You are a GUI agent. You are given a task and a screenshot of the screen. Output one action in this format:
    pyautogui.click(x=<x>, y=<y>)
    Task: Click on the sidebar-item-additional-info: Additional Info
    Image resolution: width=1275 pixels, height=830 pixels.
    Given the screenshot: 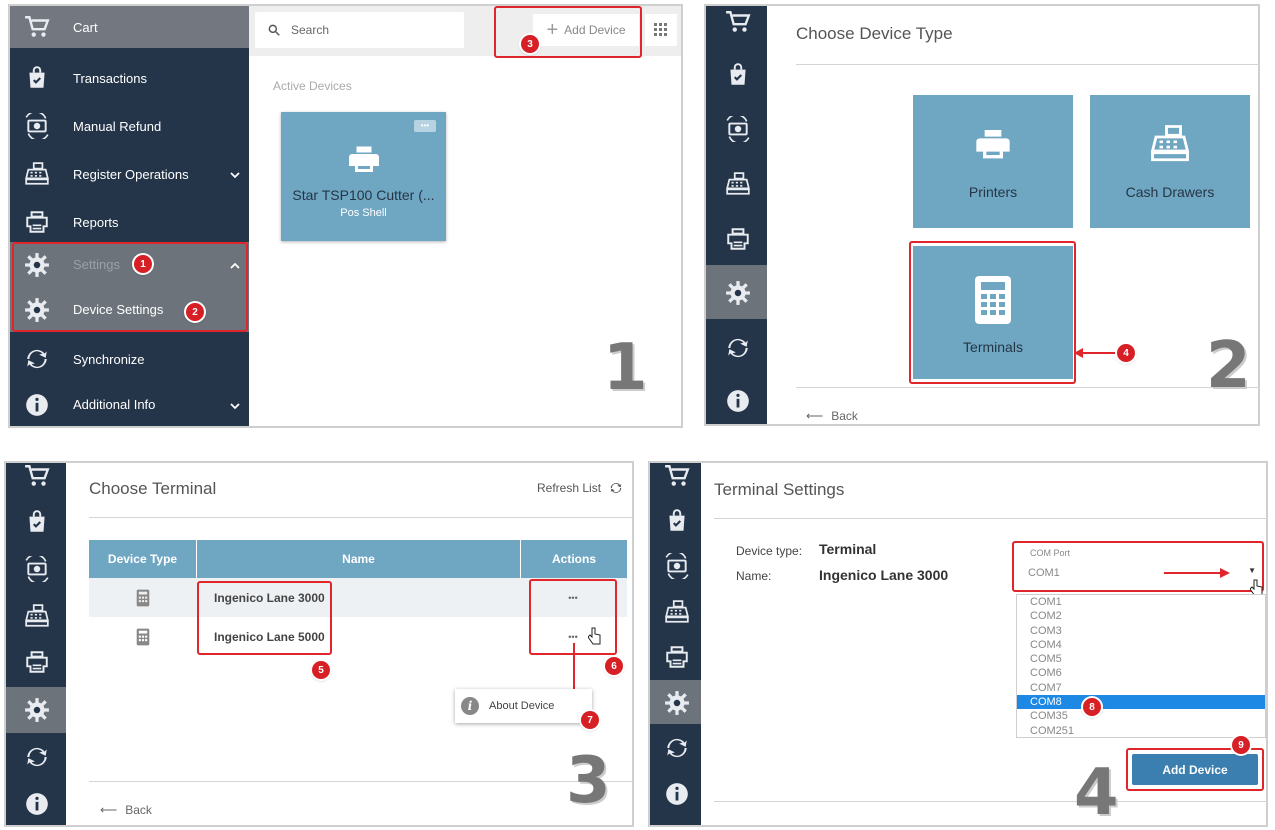 What is the action you would take?
    pyautogui.click(x=129, y=404)
    